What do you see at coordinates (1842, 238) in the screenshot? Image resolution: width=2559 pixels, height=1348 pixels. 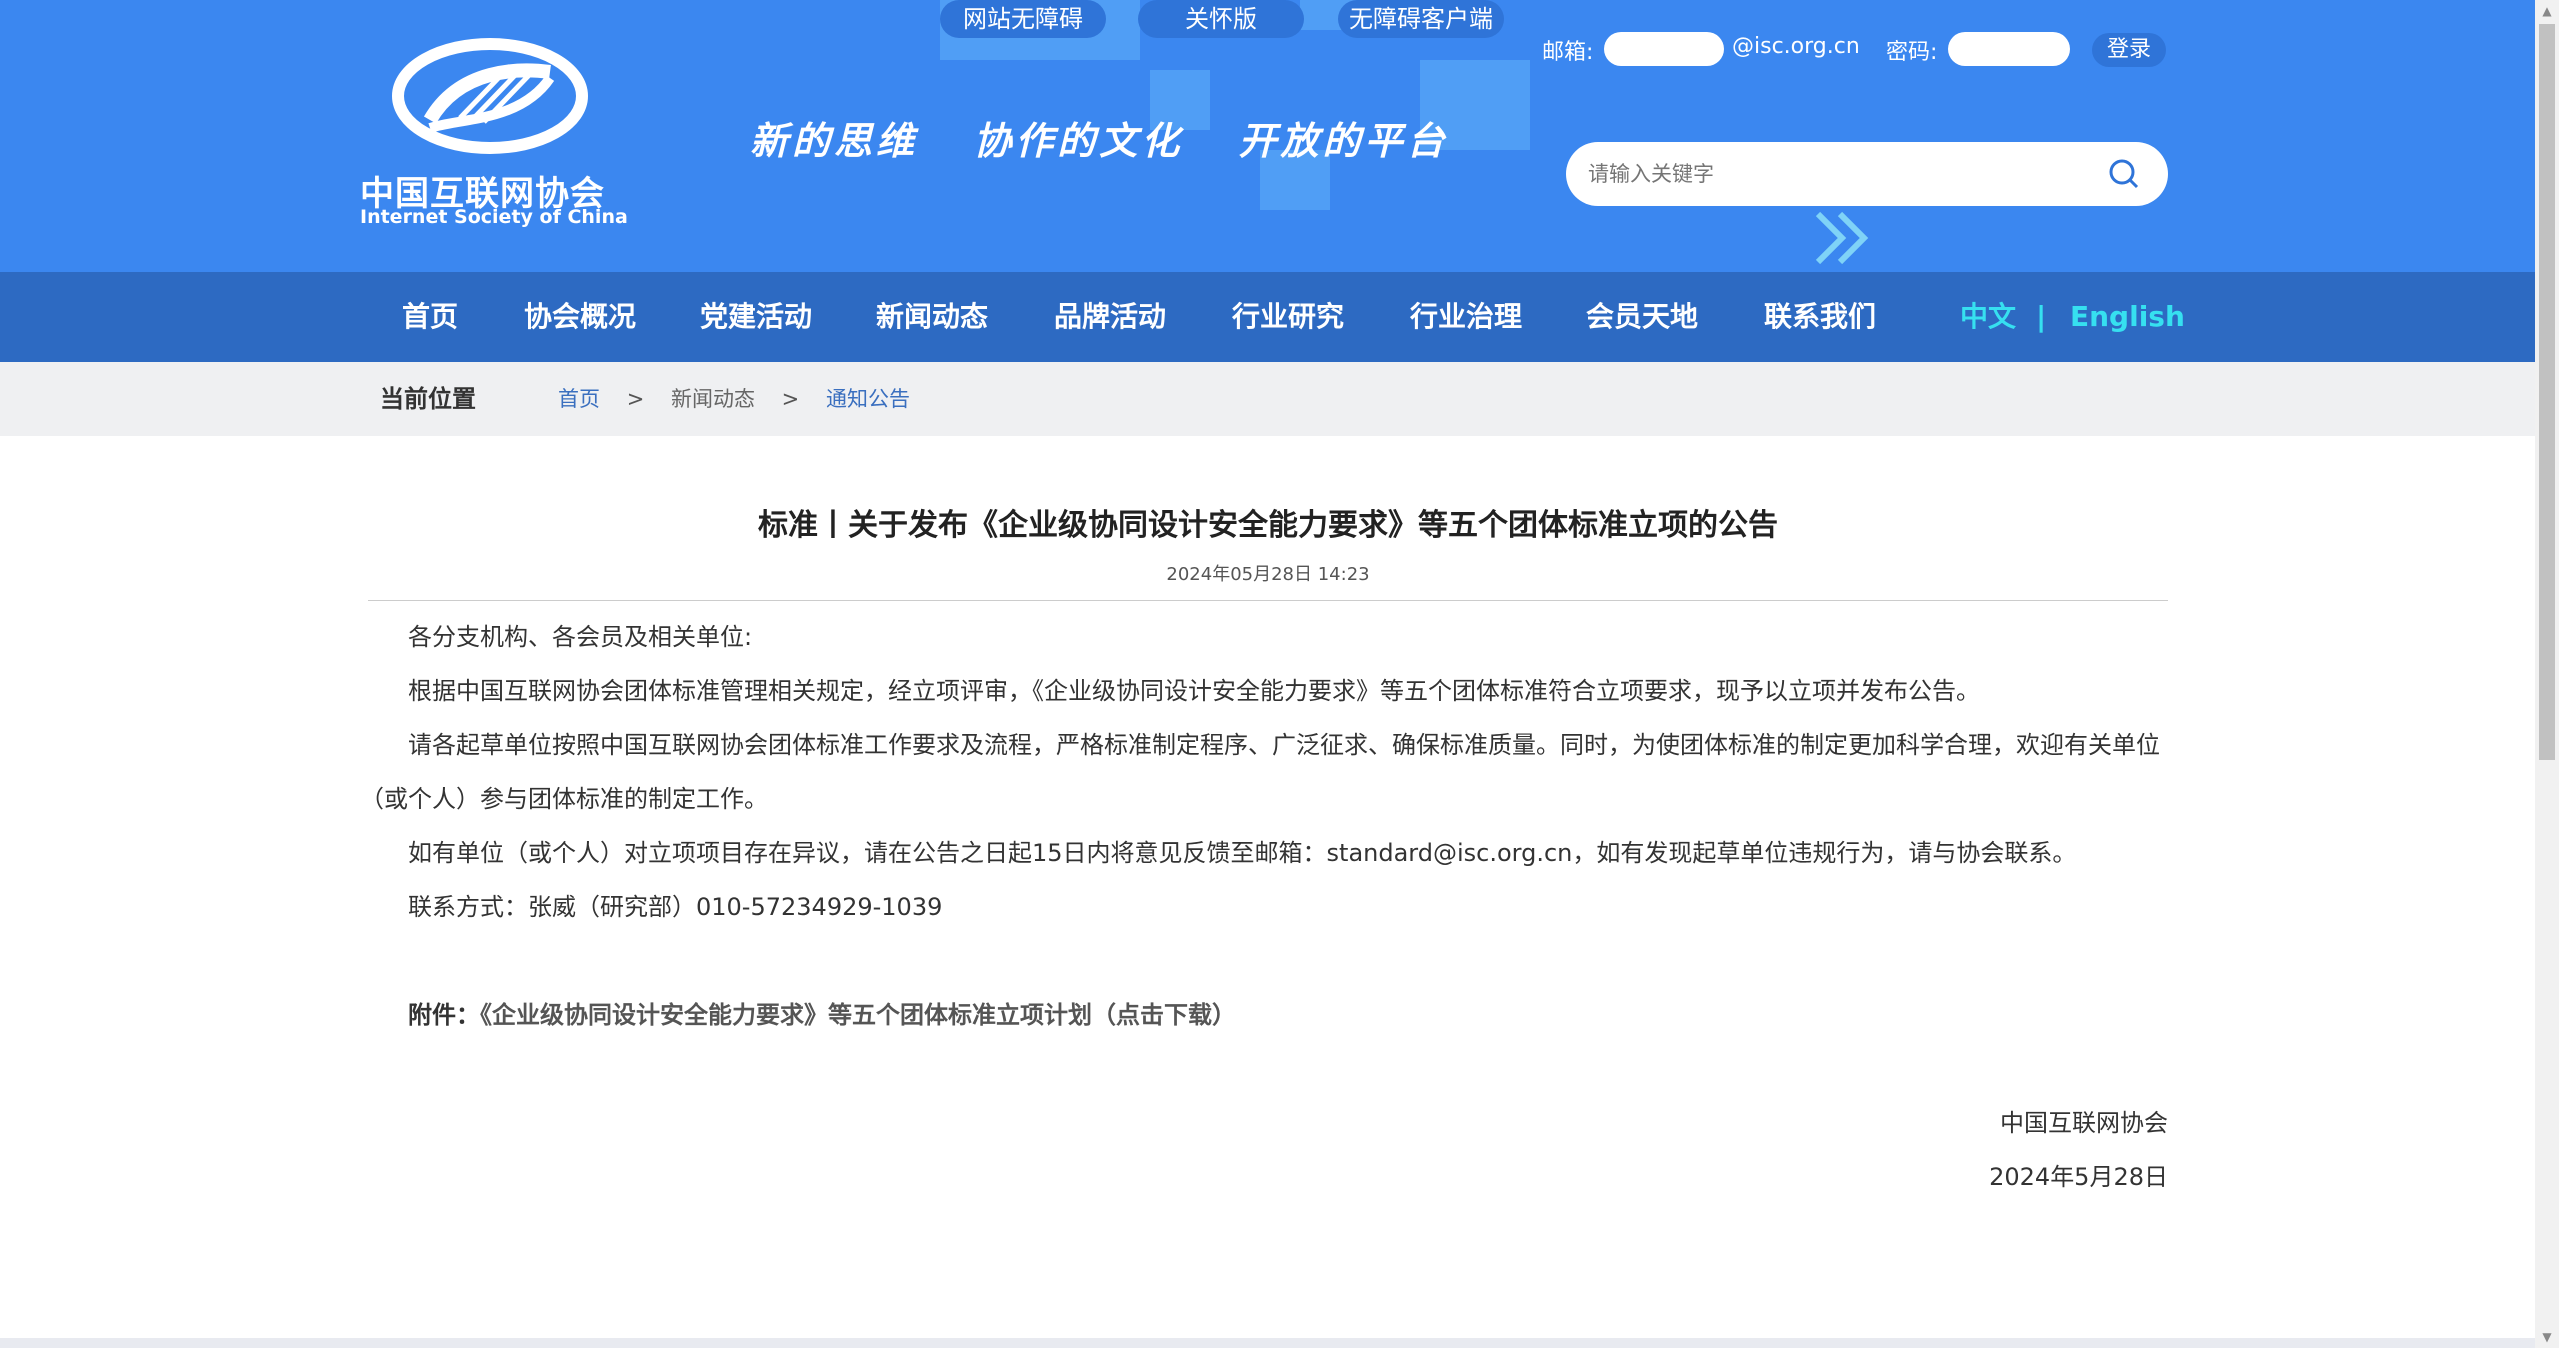 I see `chevron-right-icon` at bounding box center [1842, 238].